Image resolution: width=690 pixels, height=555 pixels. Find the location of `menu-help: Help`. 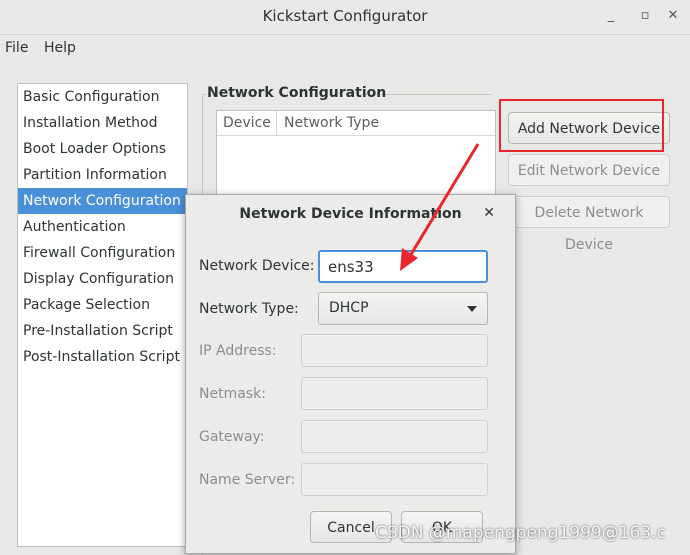

menu-help: Help is located at coordinates (60, 48).